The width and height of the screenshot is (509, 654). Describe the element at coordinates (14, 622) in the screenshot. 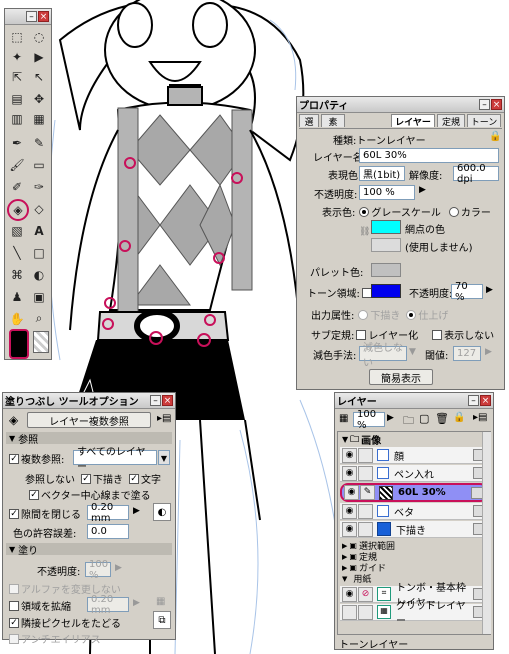

I see `adjacent-checkbox: ✓` at that location.